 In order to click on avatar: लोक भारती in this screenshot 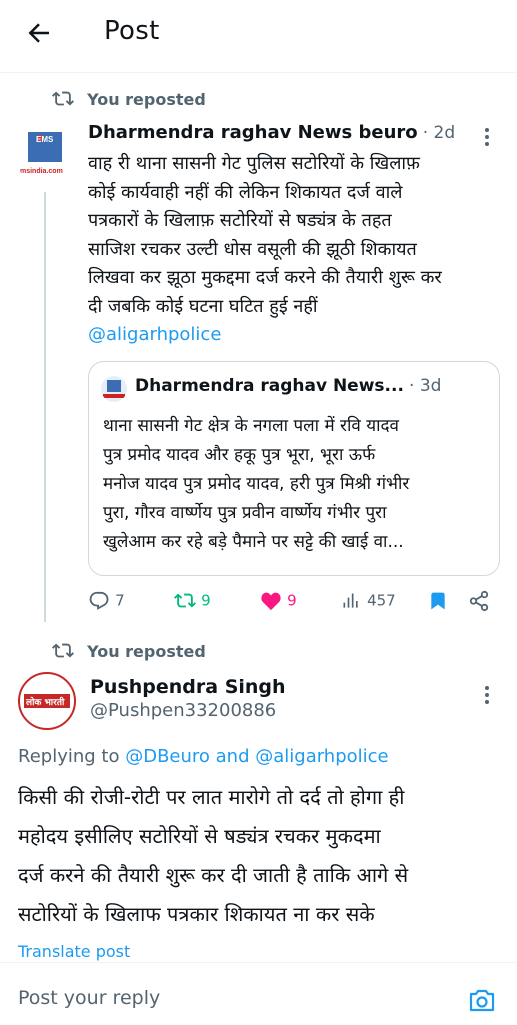, I will do `click(47, 701)`.